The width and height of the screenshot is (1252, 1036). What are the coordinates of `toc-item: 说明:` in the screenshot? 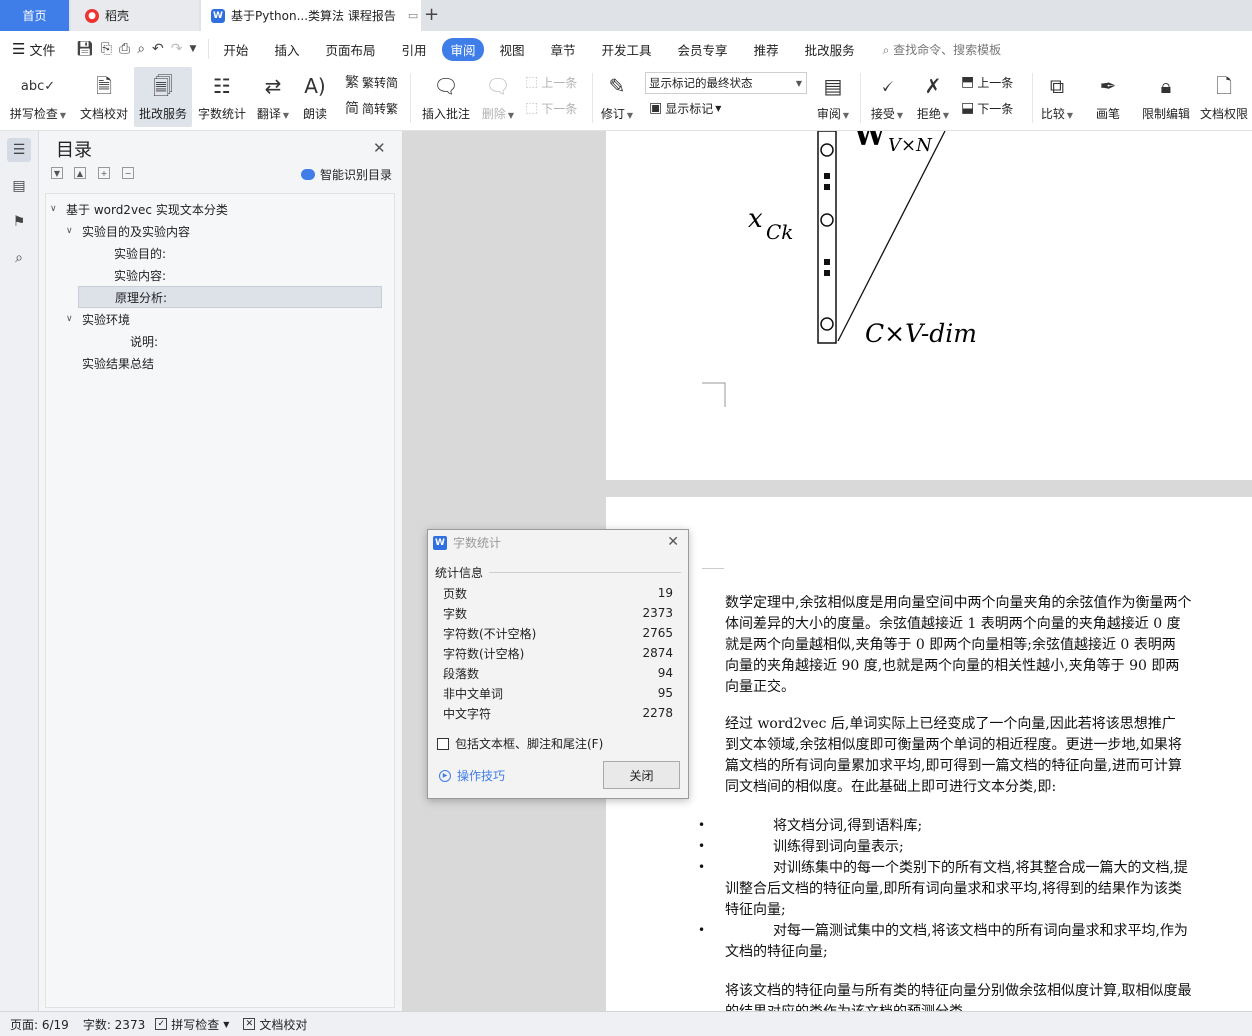 It's located at (102, 341).